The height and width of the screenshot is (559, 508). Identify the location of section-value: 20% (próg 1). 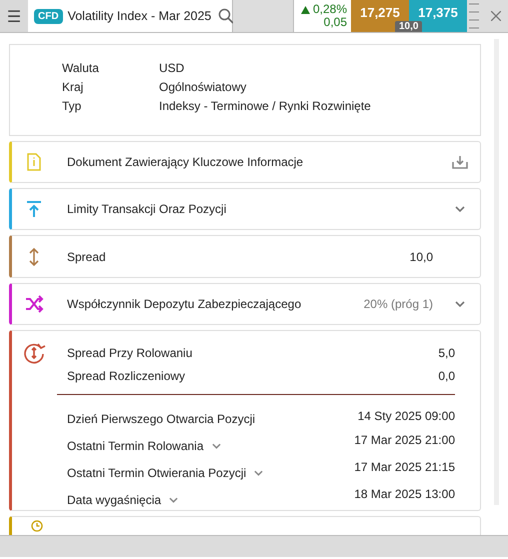
(398, 304).